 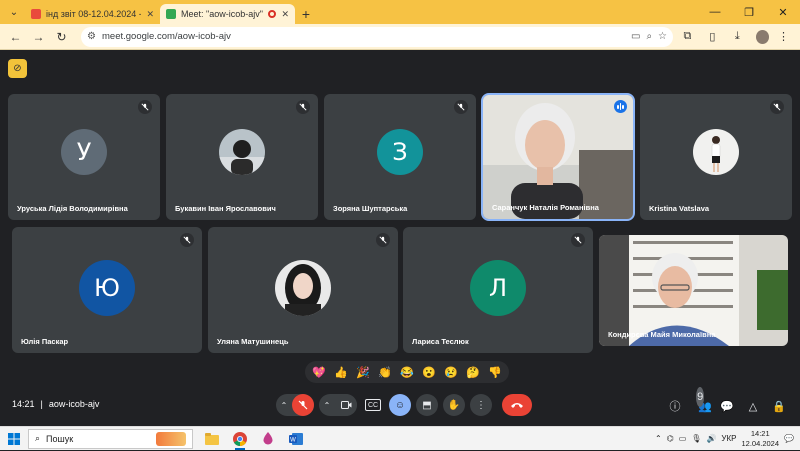 What do you see at coordinates (400, 157) in the screenshot?
I see `participant-tile: З Зоряна Шуптарська` at bounding box center [400, 157].